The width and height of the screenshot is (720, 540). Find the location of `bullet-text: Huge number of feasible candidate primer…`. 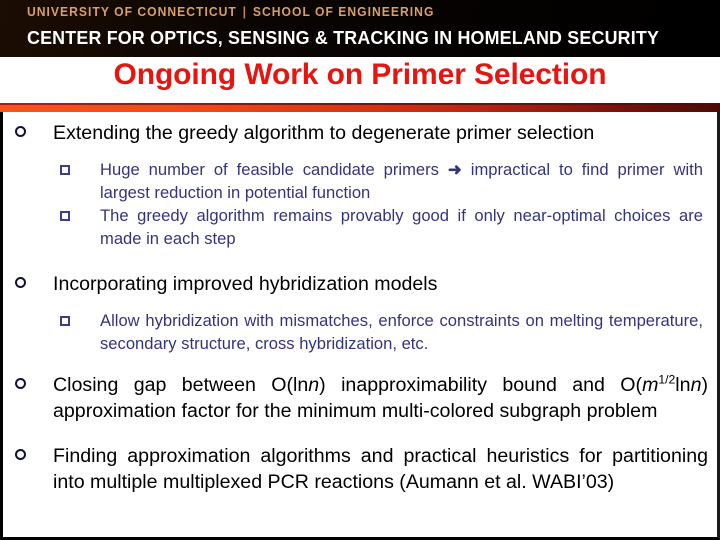

bullet-text: Huge number of feasible candidate primer… is located at coordinates (401, 181).